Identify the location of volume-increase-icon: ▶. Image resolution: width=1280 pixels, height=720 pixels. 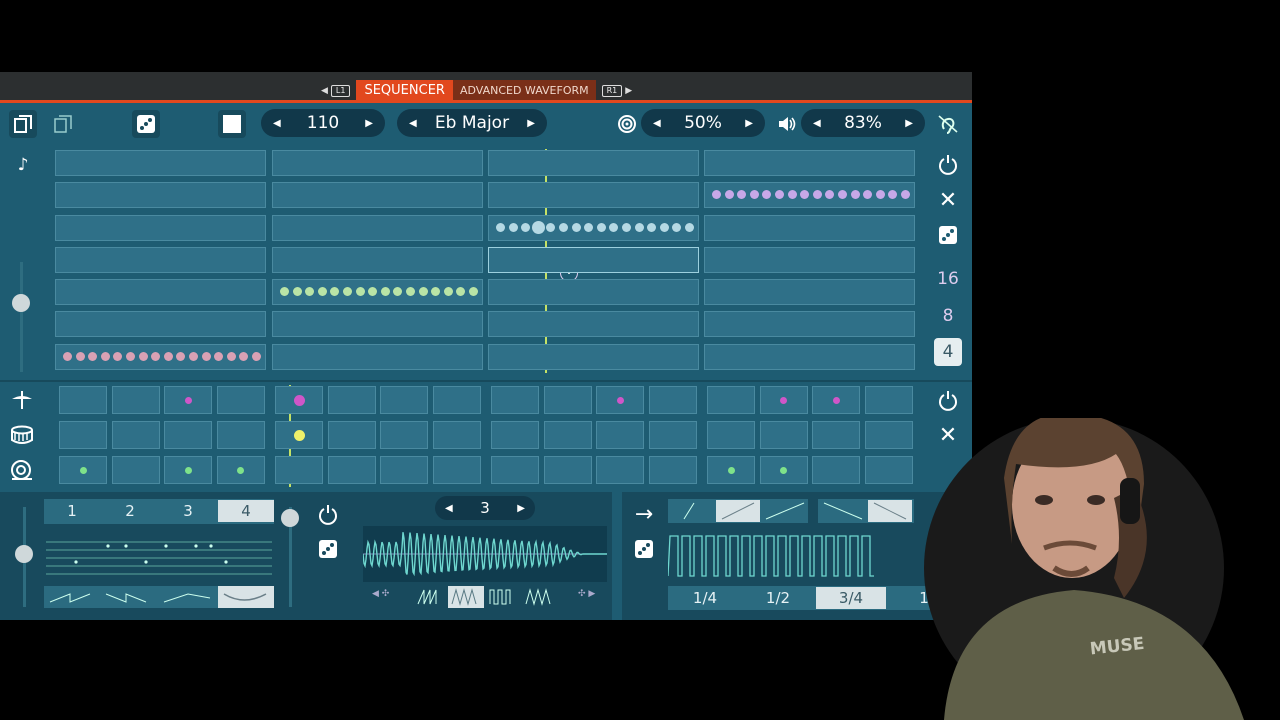
(909, 123).